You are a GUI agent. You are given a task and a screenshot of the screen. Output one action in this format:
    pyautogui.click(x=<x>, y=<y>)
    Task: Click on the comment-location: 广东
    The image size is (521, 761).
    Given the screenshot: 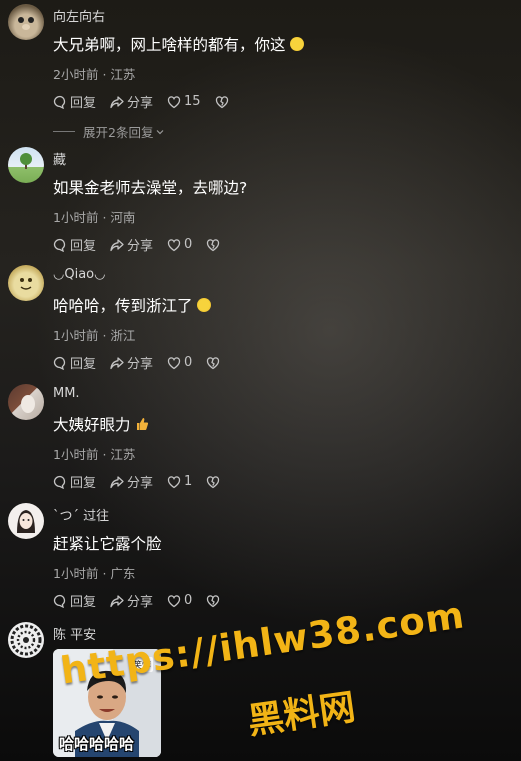 What is the action you would take?
    pyautogui.click(x=123, y=573)
    